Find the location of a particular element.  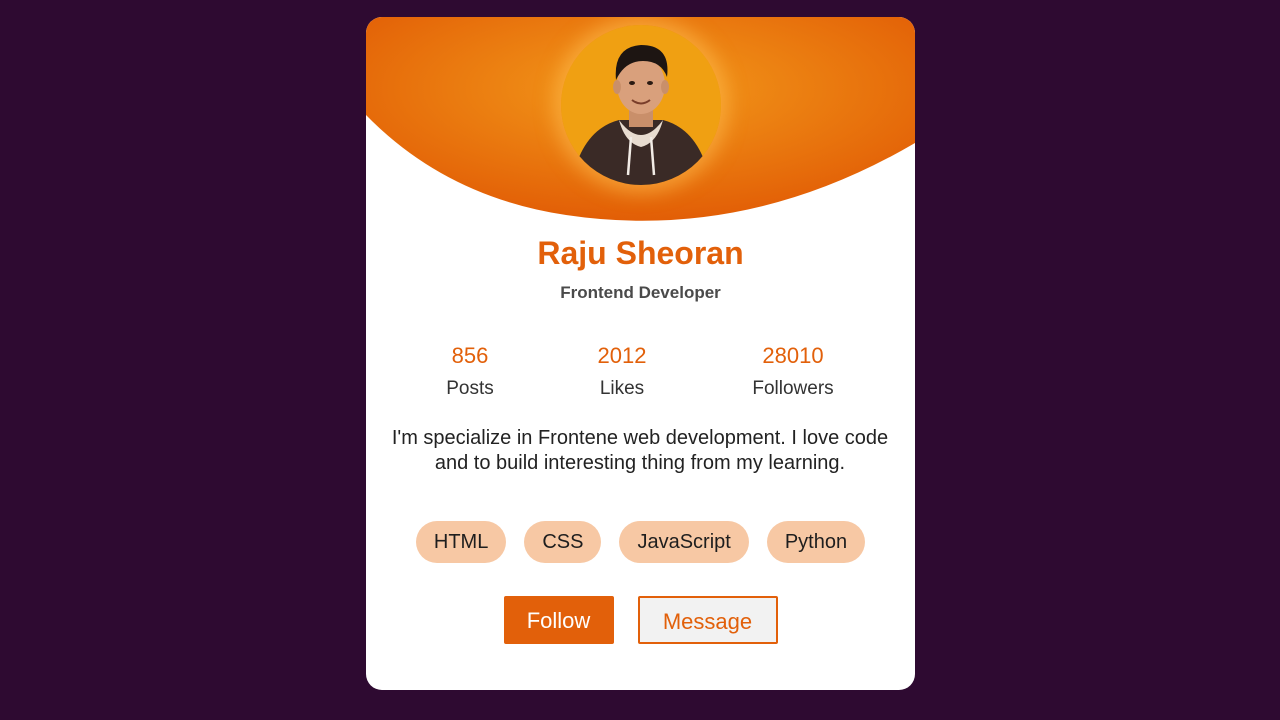

message-button: Message is located at coordinates (707, 620).